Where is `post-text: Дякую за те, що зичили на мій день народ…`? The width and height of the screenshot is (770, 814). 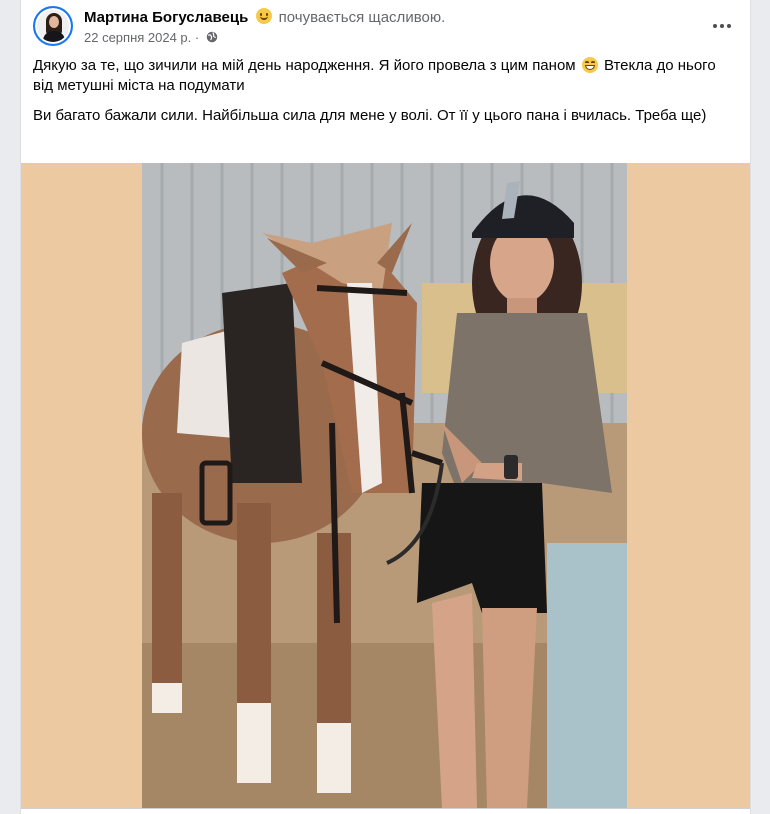
post-text: Дякую за те, що зичили на мій день народ… is located at coordinates (383, 96).